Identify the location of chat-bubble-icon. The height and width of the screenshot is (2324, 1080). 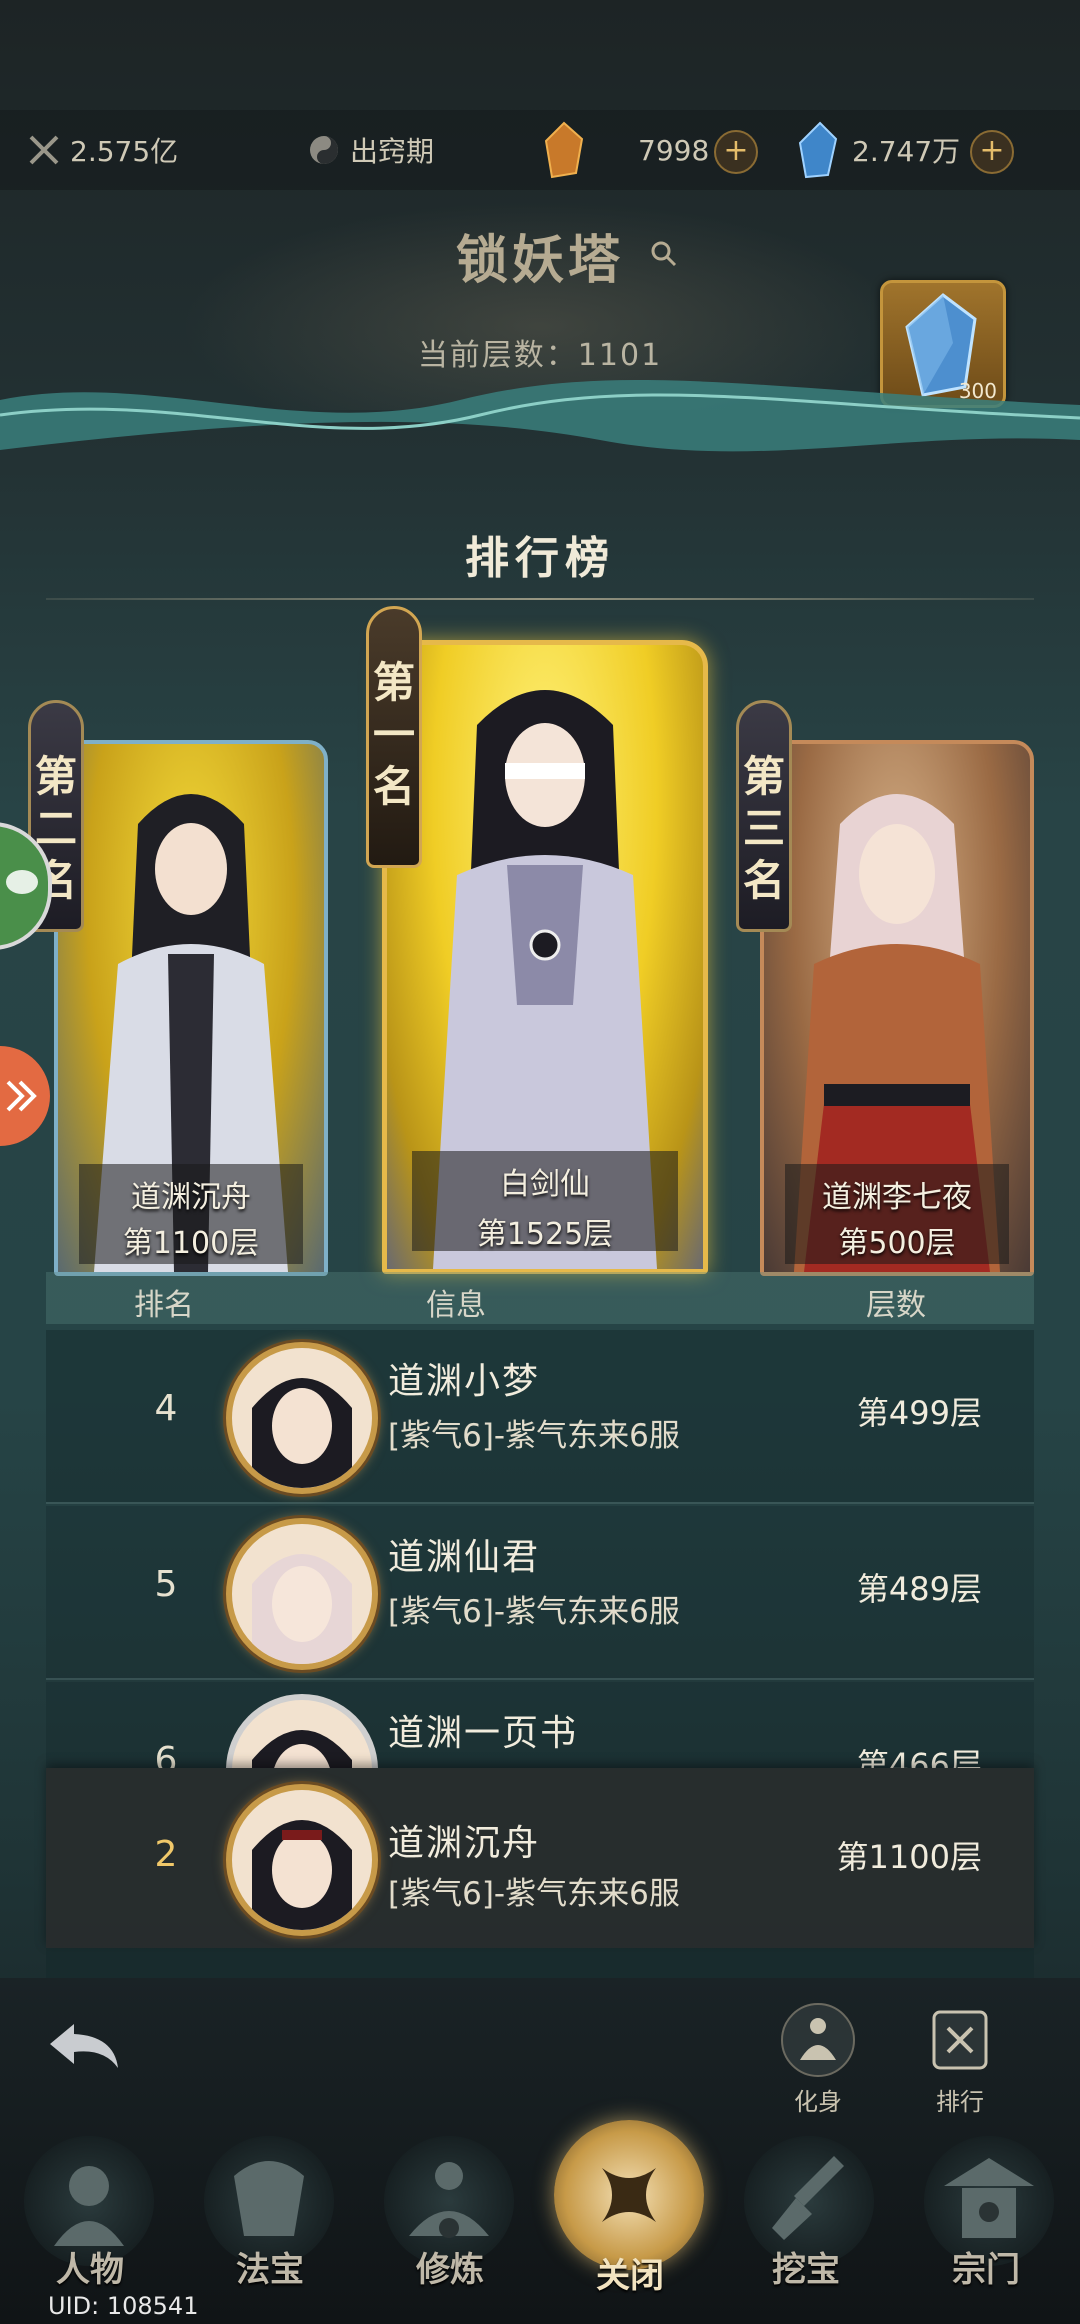
(22, 882).